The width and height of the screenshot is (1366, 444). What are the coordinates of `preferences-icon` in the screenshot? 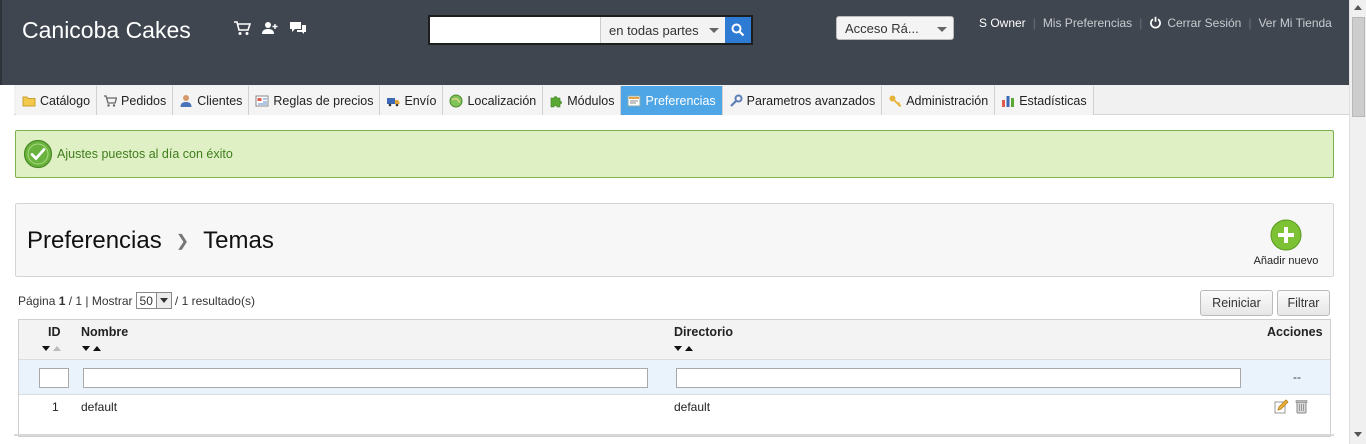 It's located at (634, 100).